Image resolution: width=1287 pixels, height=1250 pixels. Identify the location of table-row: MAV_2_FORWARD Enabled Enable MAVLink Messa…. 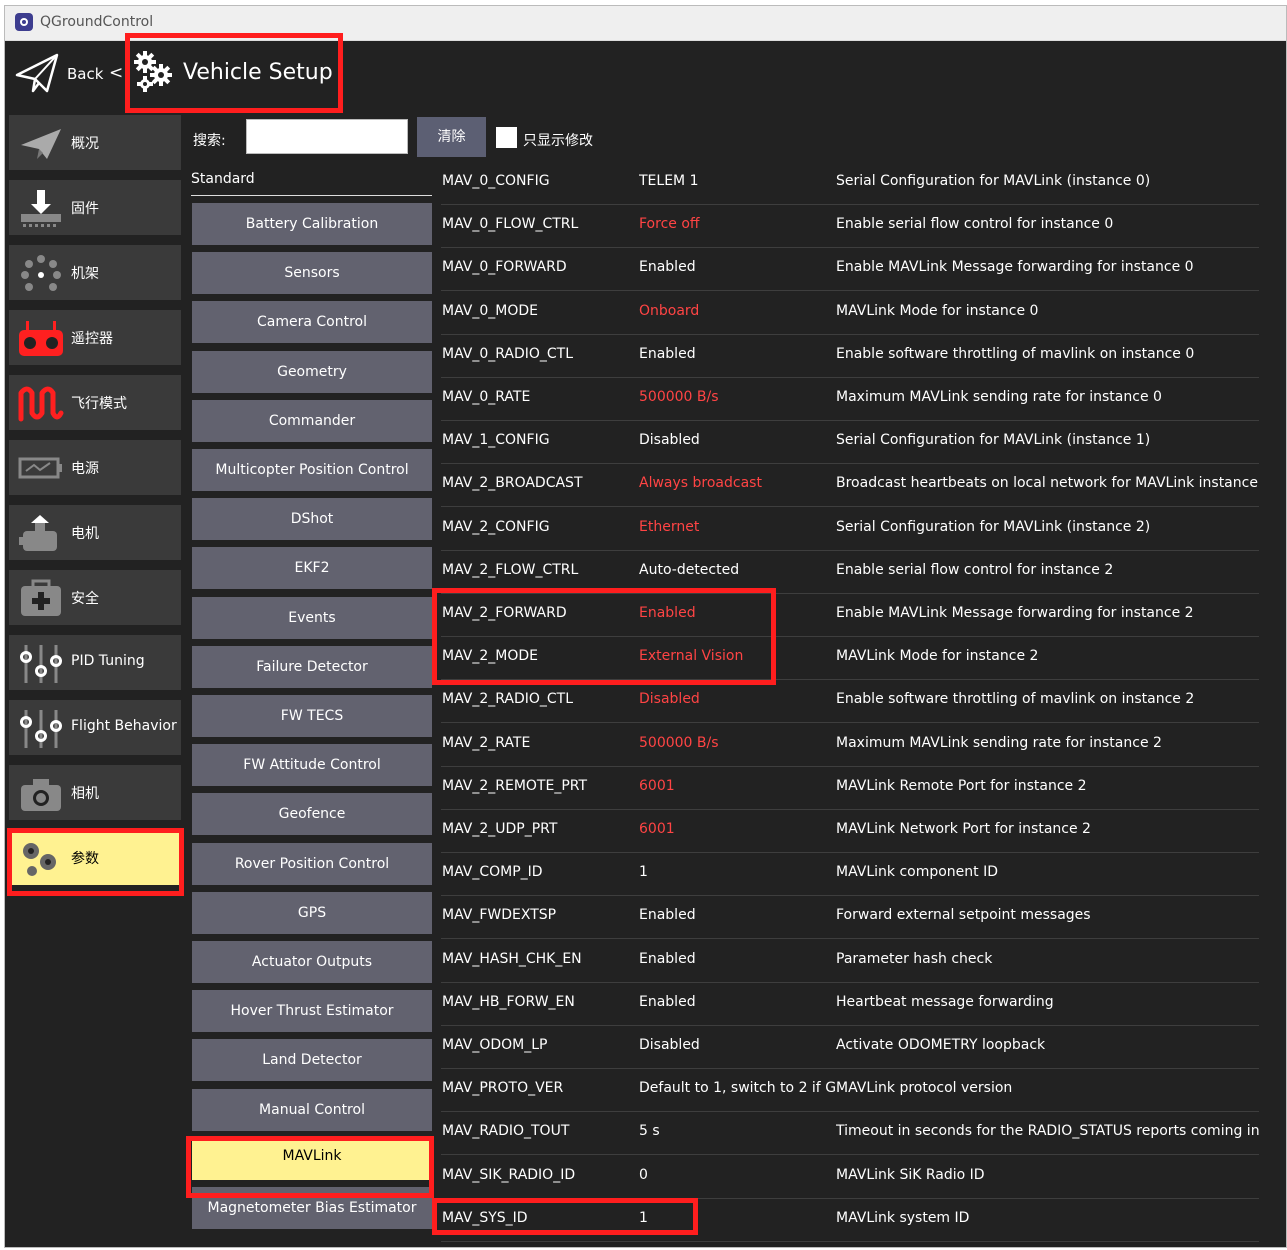
(850, 615).